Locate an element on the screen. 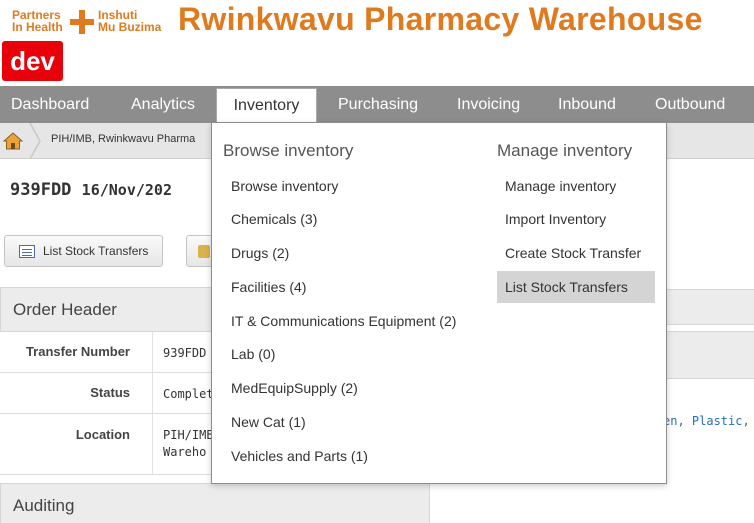 The width and height of the screenshot is (754, 523). status-value: Complet is located at coordinates (188, 394).